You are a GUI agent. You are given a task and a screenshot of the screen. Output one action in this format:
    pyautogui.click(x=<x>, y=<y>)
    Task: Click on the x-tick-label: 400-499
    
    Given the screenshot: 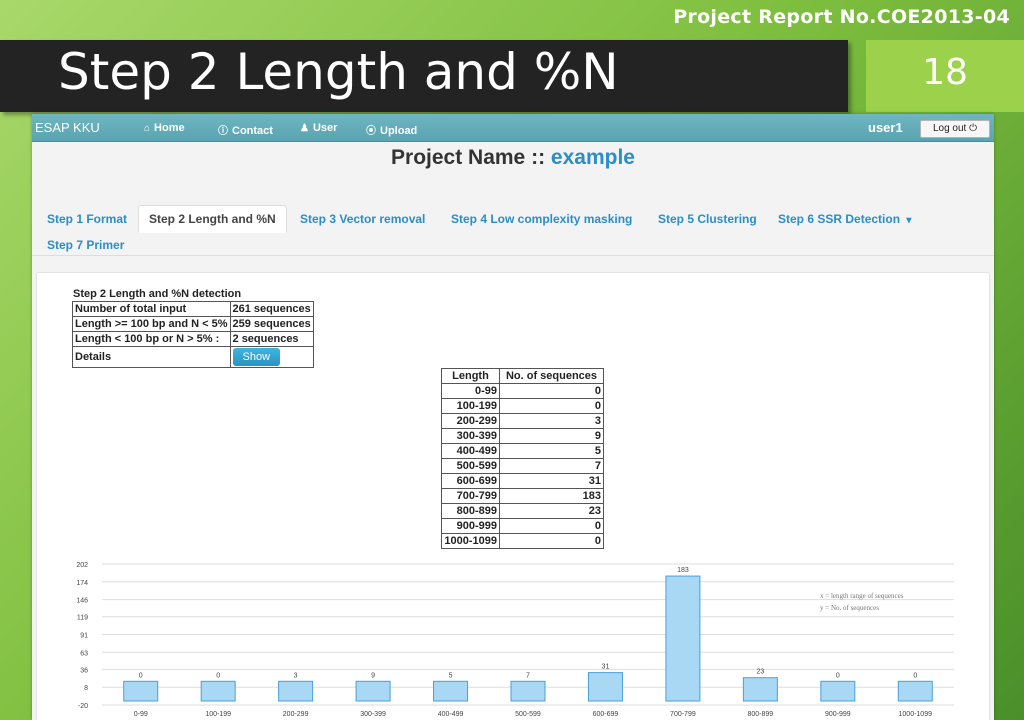 What is the action you would take?
    pyautogui.click(x=451, y=714)
    